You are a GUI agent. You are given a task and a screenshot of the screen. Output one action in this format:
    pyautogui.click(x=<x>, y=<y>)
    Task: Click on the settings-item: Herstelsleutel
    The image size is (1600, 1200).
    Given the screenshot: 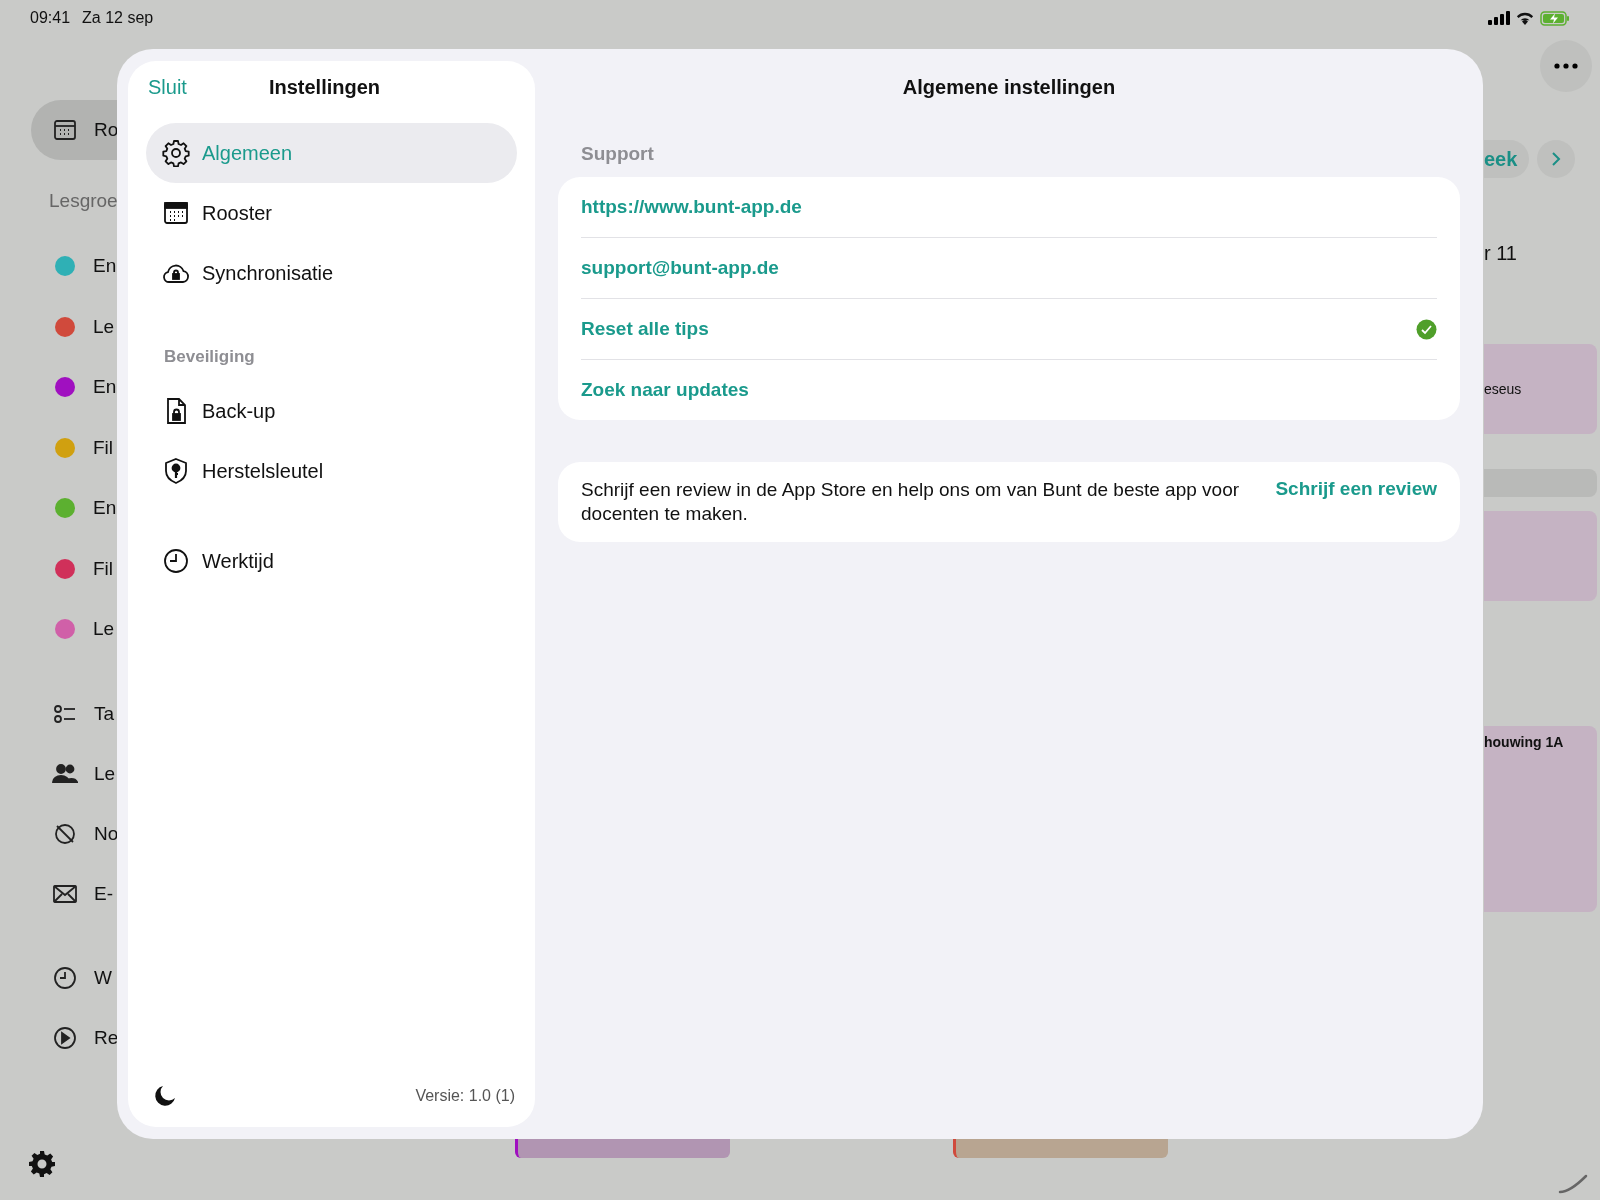 What is the action you would take?
    pyautogui.click(x=331, y=471)
    